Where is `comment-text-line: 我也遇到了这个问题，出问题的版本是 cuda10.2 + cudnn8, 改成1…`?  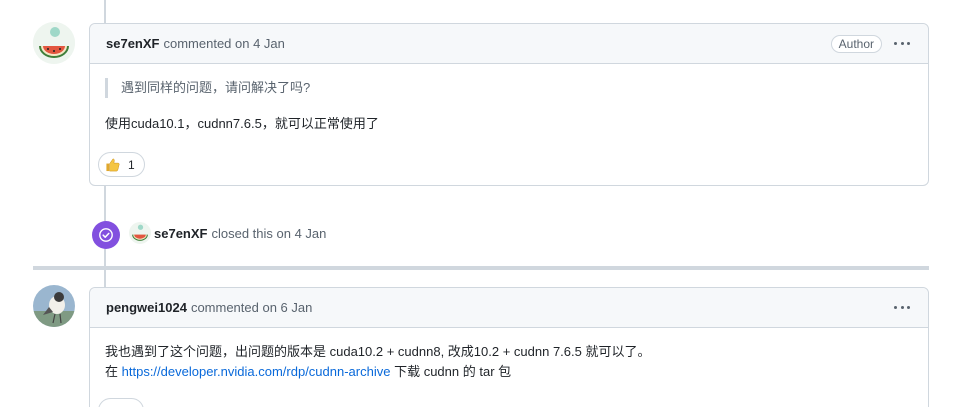 comment-text-line: 我也遇到了这个问题，出问题的版本是 cuda10.2 + cudnn8, 改成1… is located at coordinates (378, 351).